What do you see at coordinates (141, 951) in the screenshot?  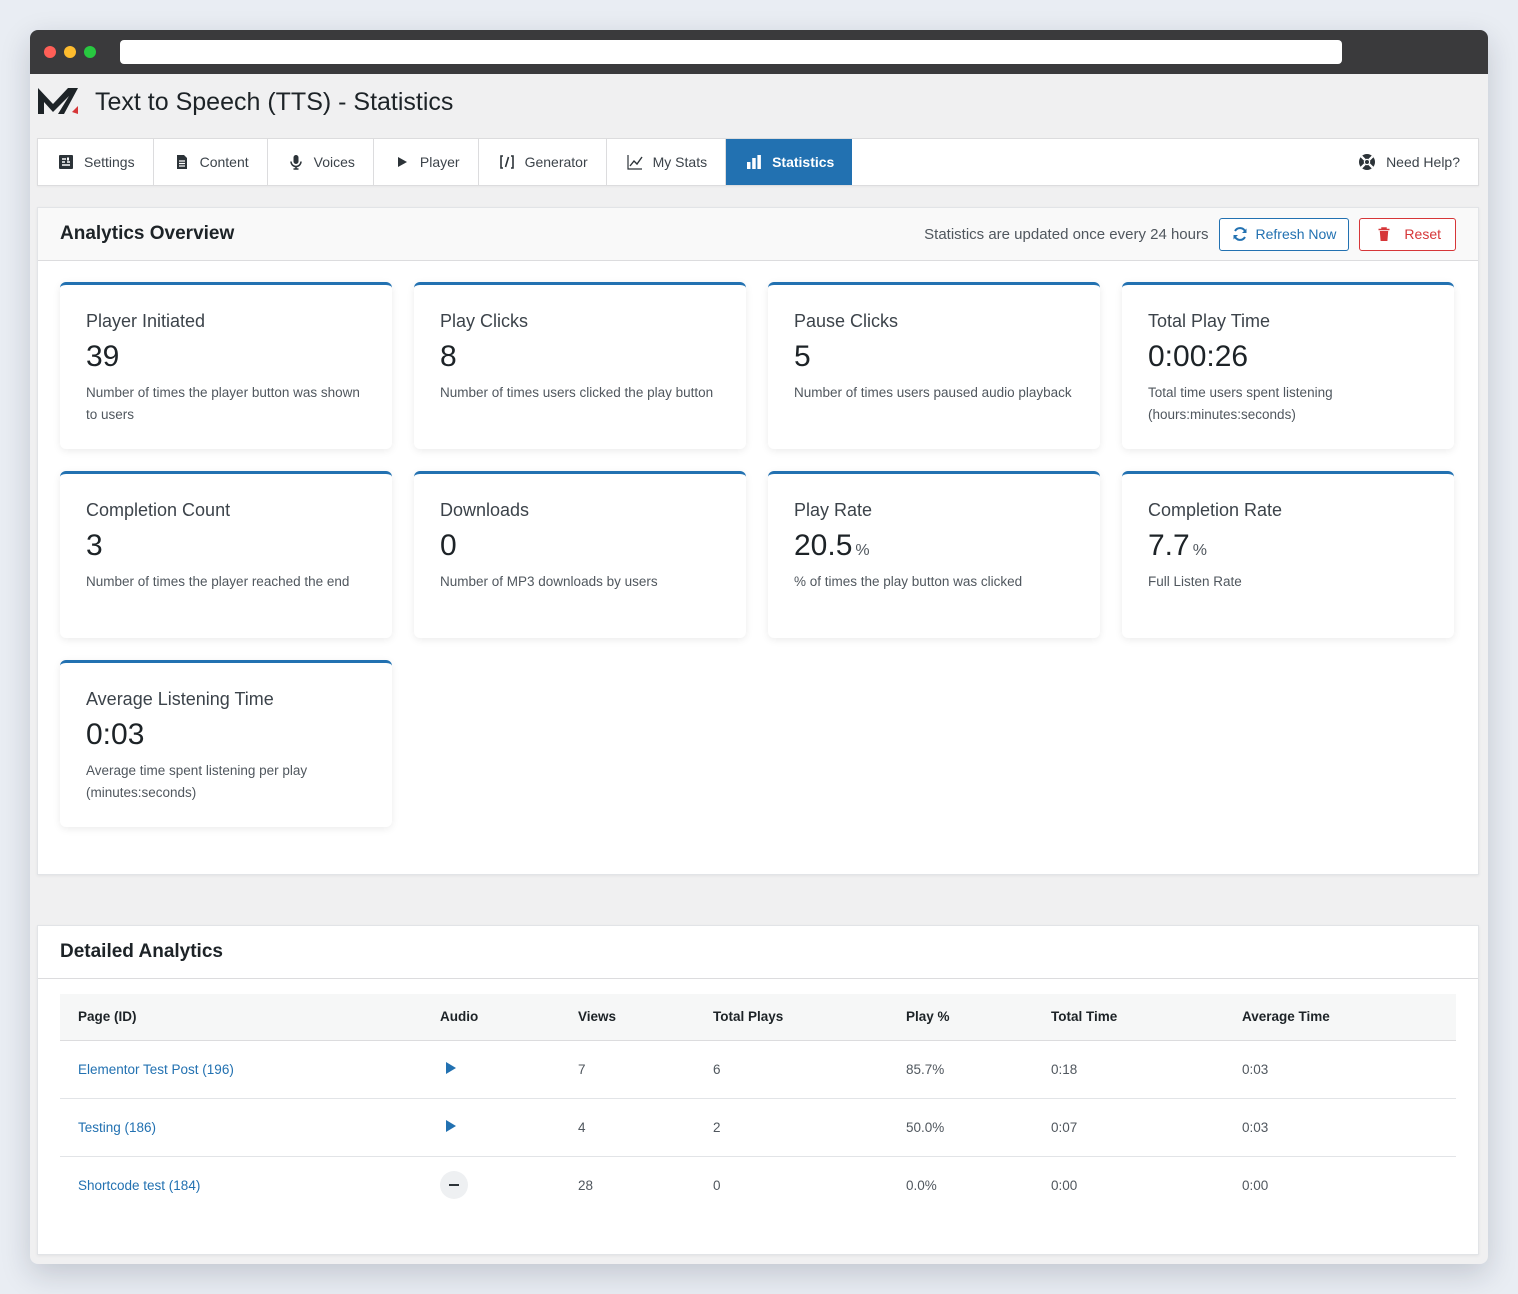 I see `detailed-analytics-title: Detailed Analytics` at bounding box center [141, 951].